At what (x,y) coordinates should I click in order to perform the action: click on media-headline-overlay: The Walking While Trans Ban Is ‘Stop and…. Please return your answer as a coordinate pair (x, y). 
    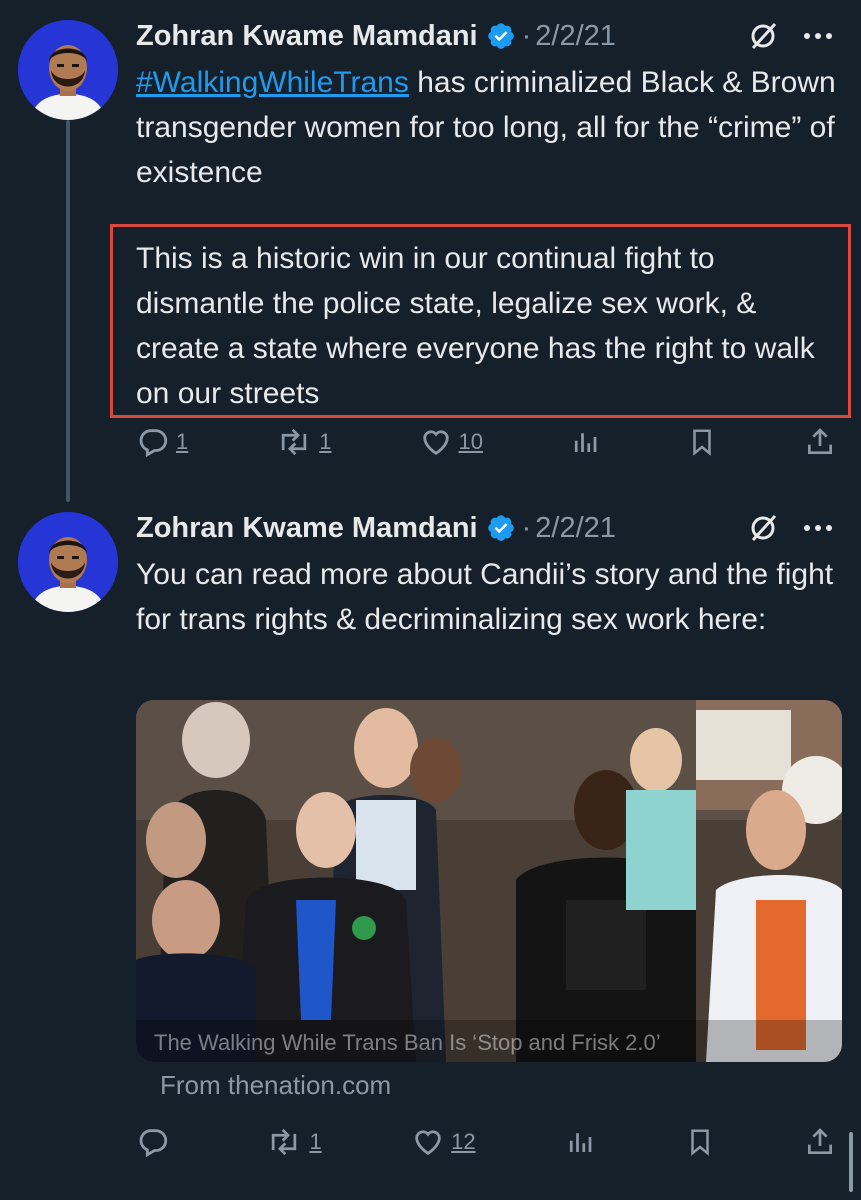
    Looking at the image, I should click on (407, 1042).